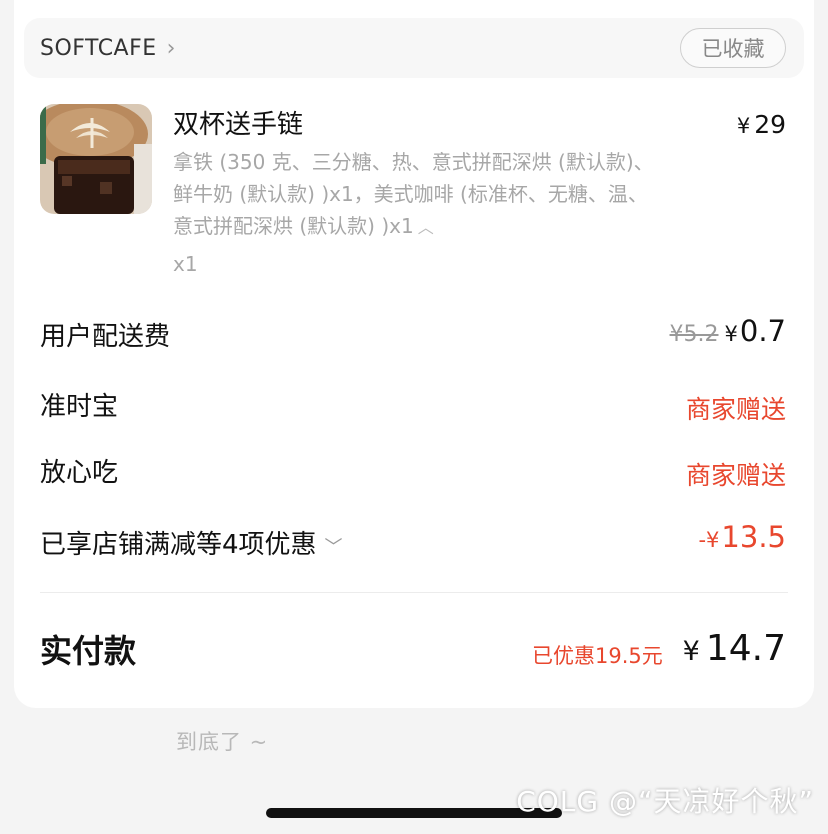 The image size is (828, 834). What do you see at coordinates (178, 545) in the screenshot?
I see `discount-label: 已享店铺满减等4项优惠` at bounding box center [178, 545].